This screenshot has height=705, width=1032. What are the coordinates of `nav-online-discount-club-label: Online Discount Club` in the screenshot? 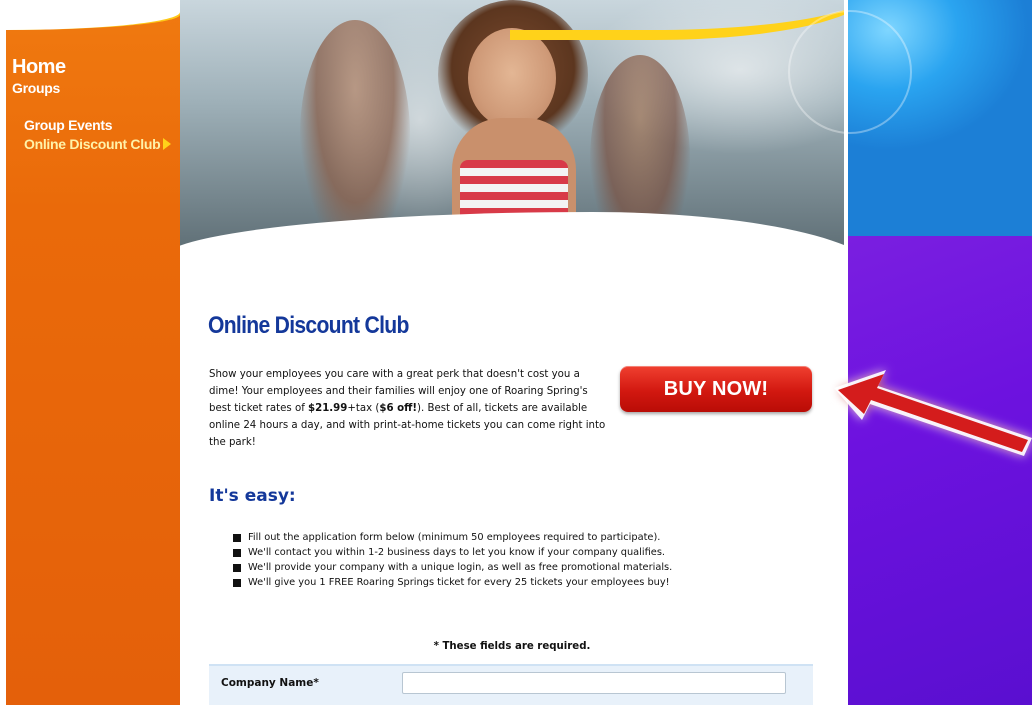 It's located at (92, 144).